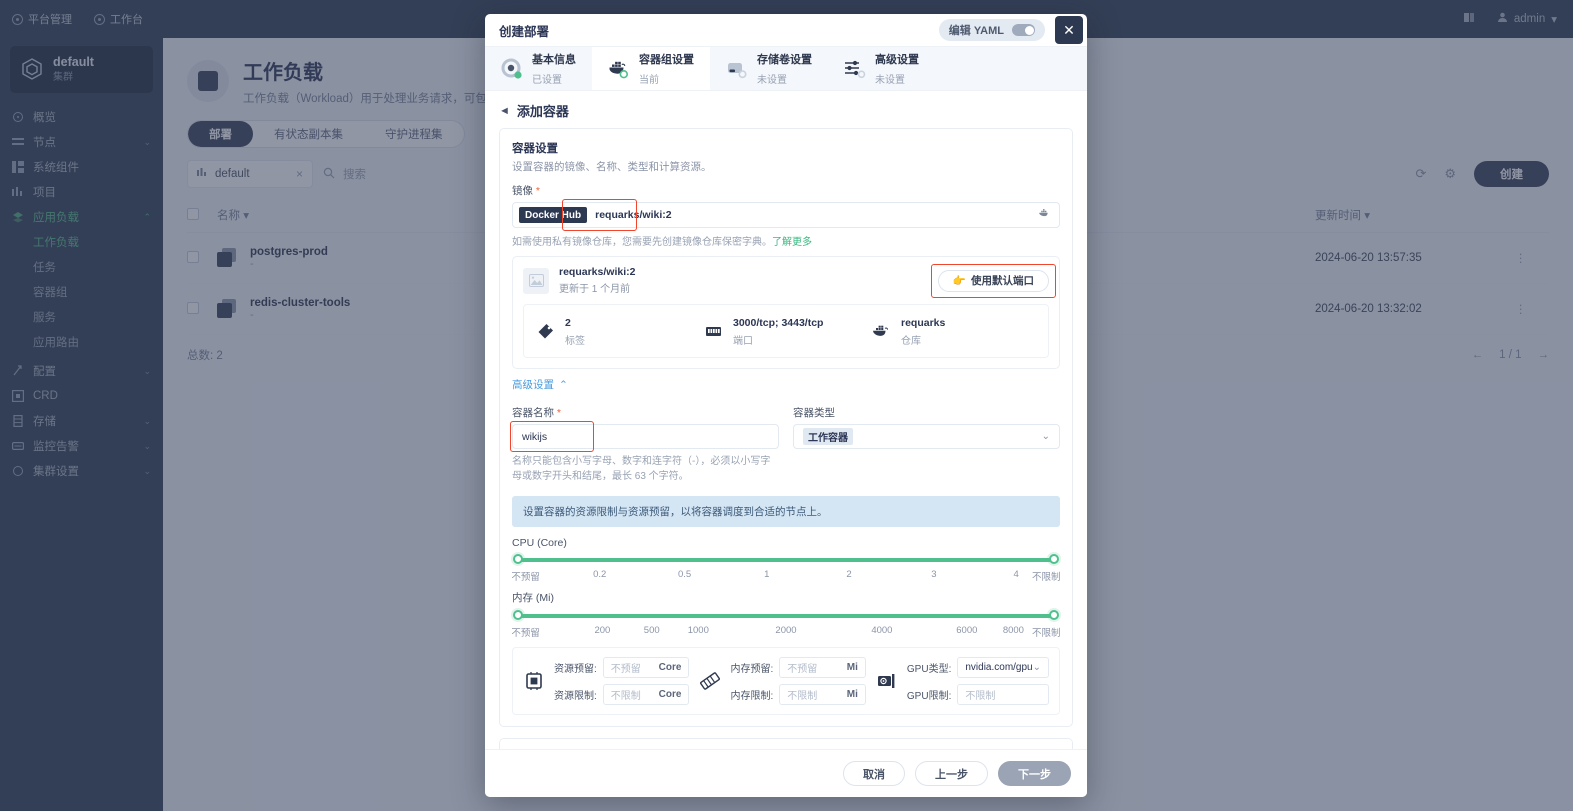 This screenshot has width=1573, height=811. What do you see at coordinates (828, 436) in the screenshot?
I see `container-type-value: 工作容器` at bounding box center [828, 436].